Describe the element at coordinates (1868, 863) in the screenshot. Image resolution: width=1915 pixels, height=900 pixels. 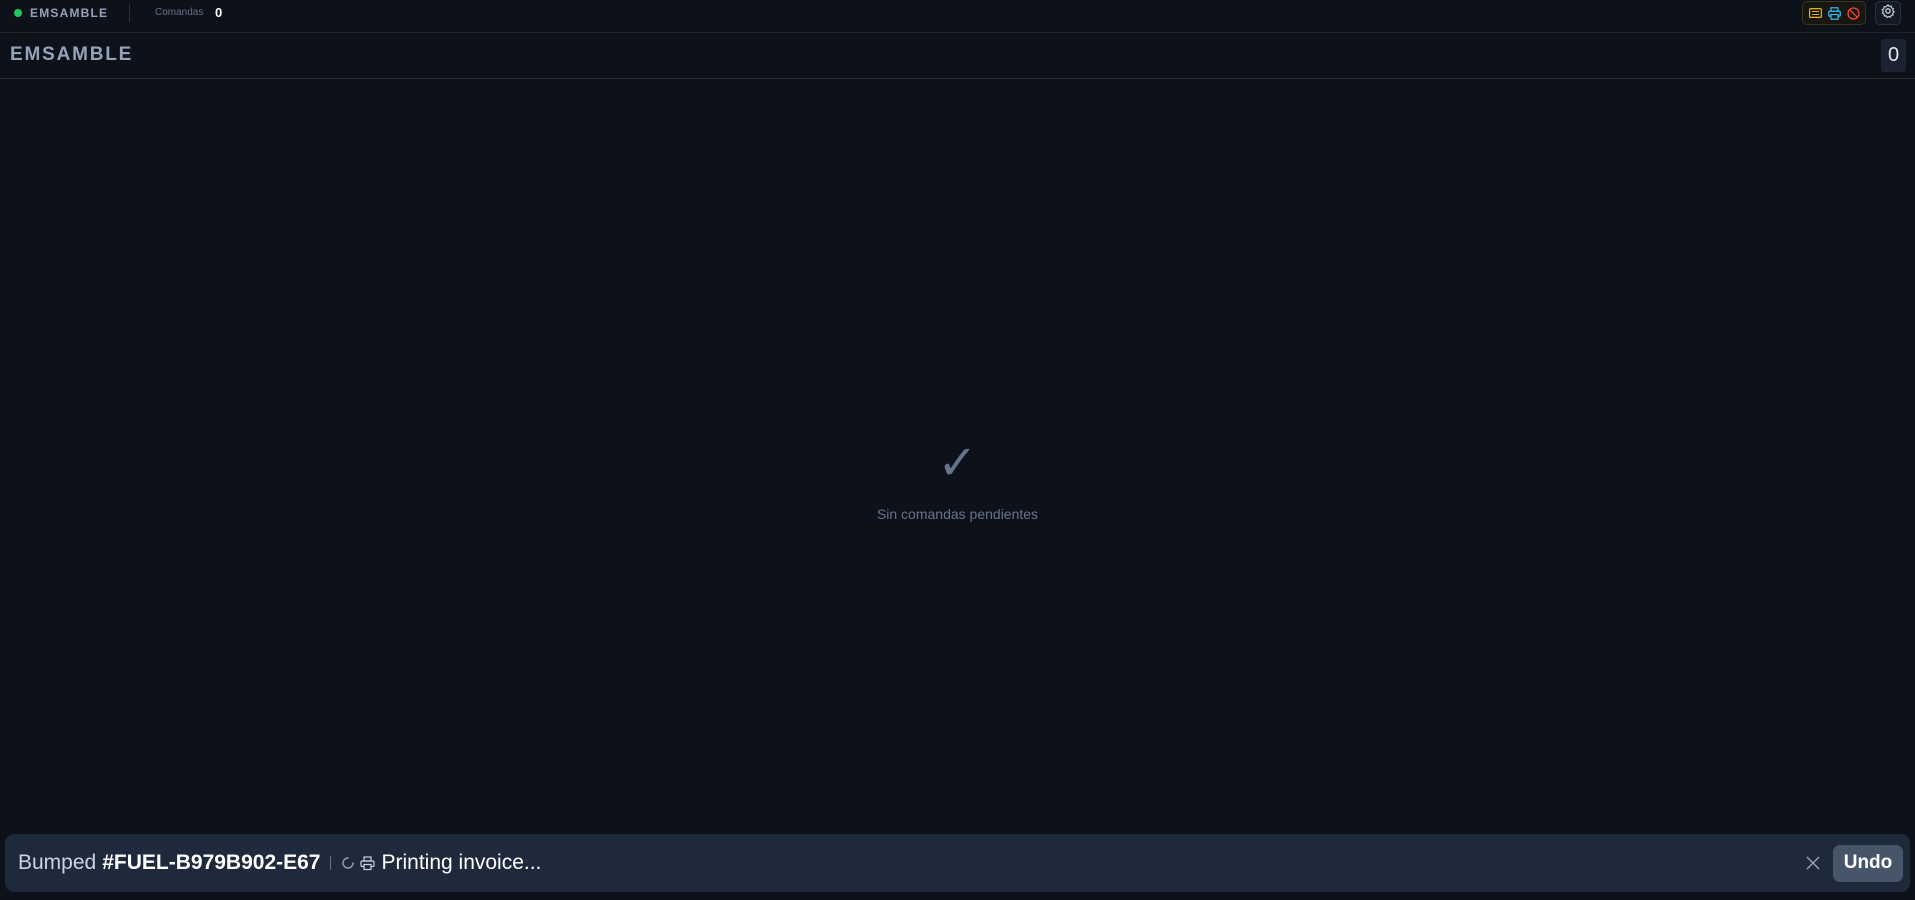
I see `undo-button: Undo` at that location.